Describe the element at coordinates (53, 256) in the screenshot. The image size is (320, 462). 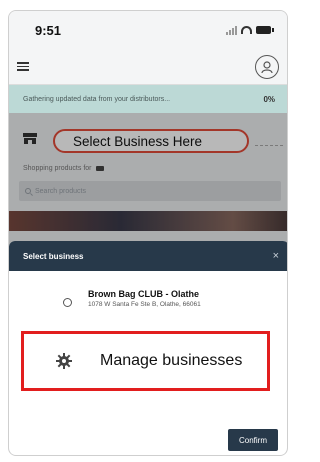
I see `modal-title: Select business` at that location.